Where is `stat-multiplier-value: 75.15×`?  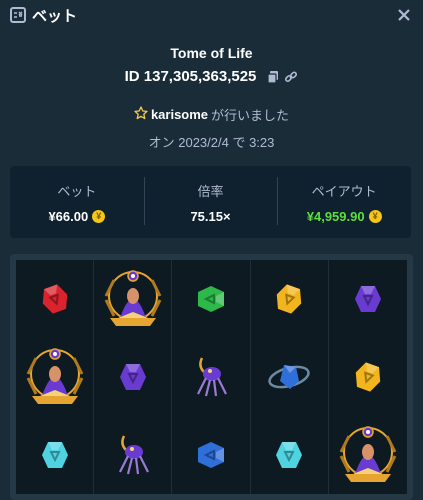
stat-multiplier-value: 75.15× is located at coordinates (210, 216).